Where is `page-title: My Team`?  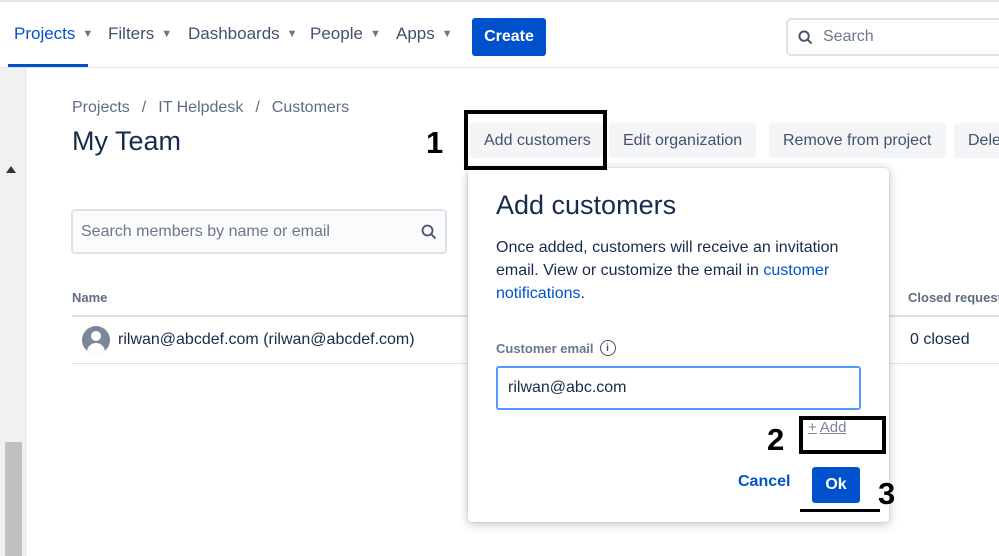
page-title: My Team is located at coordinates (127, 141).